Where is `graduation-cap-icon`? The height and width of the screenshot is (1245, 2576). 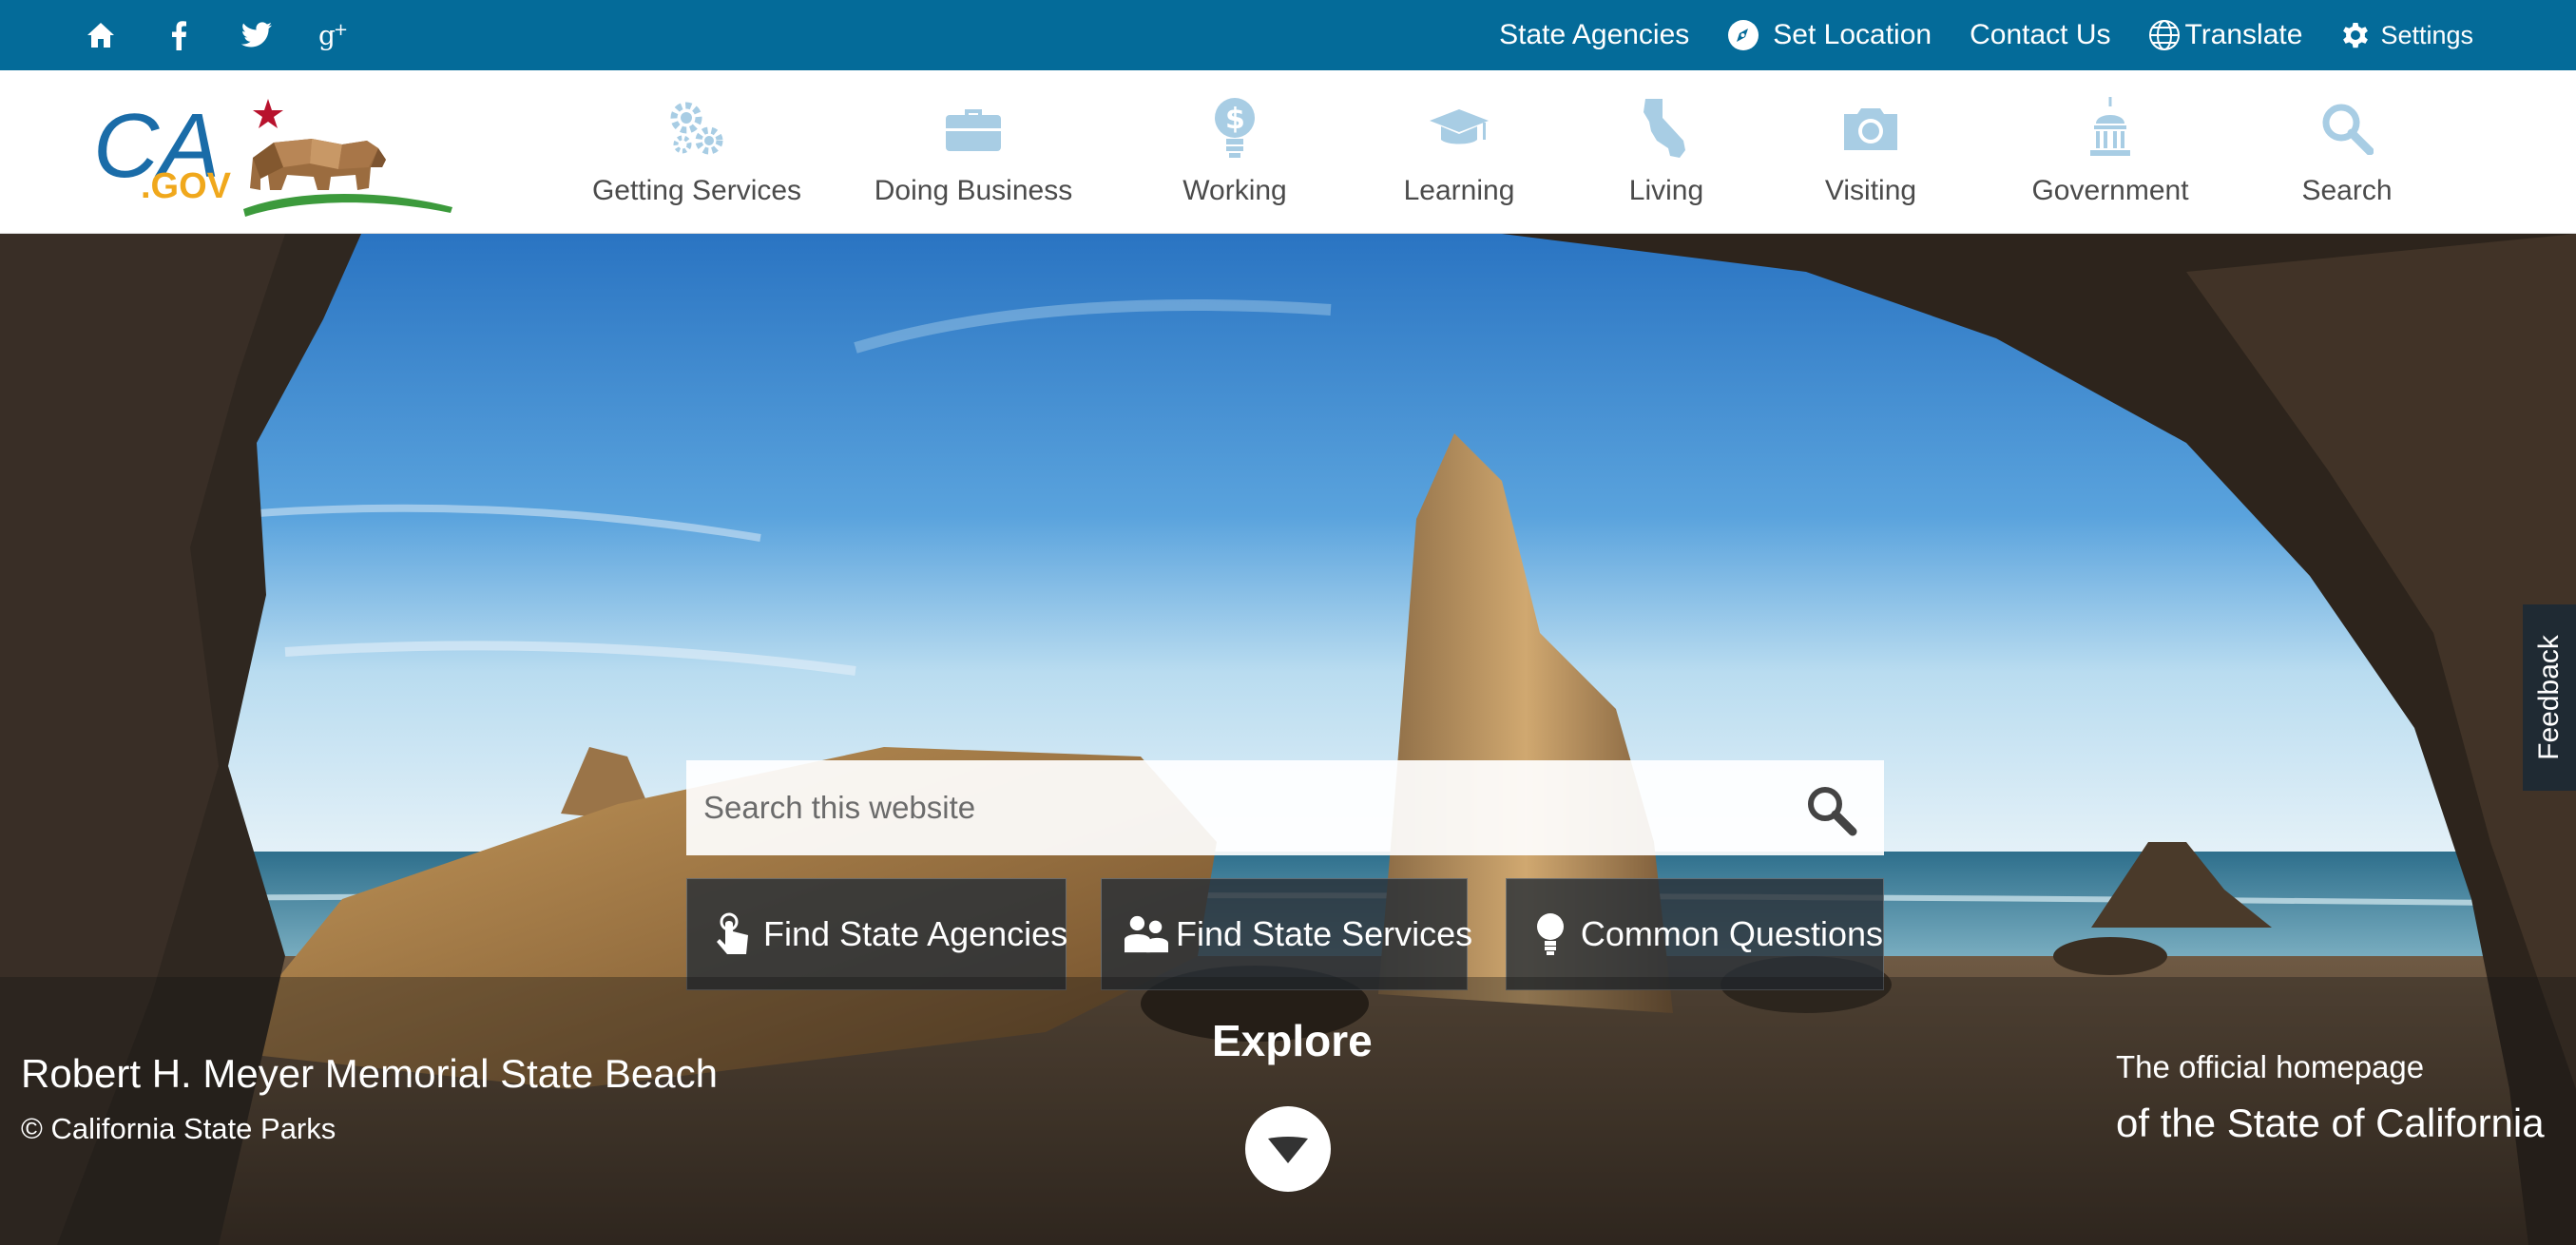
graduation-cap-icon is located at coordinates (1459, 128).